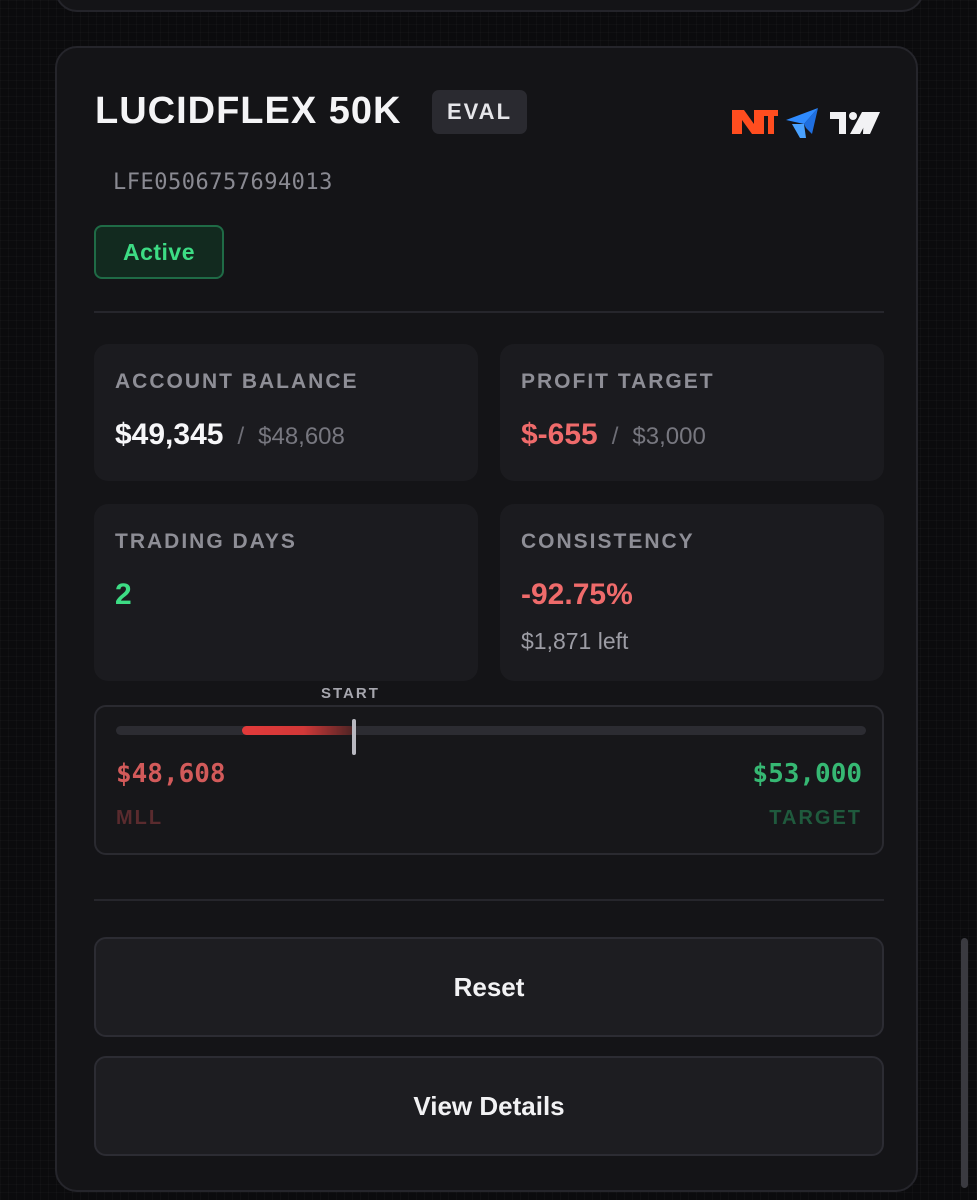 The image size is (977, 1200). What do you see at coordinates (669, 436) in the screenshot?
I see `profit-target-amount: $3,000` at bounding box center [669, 436].